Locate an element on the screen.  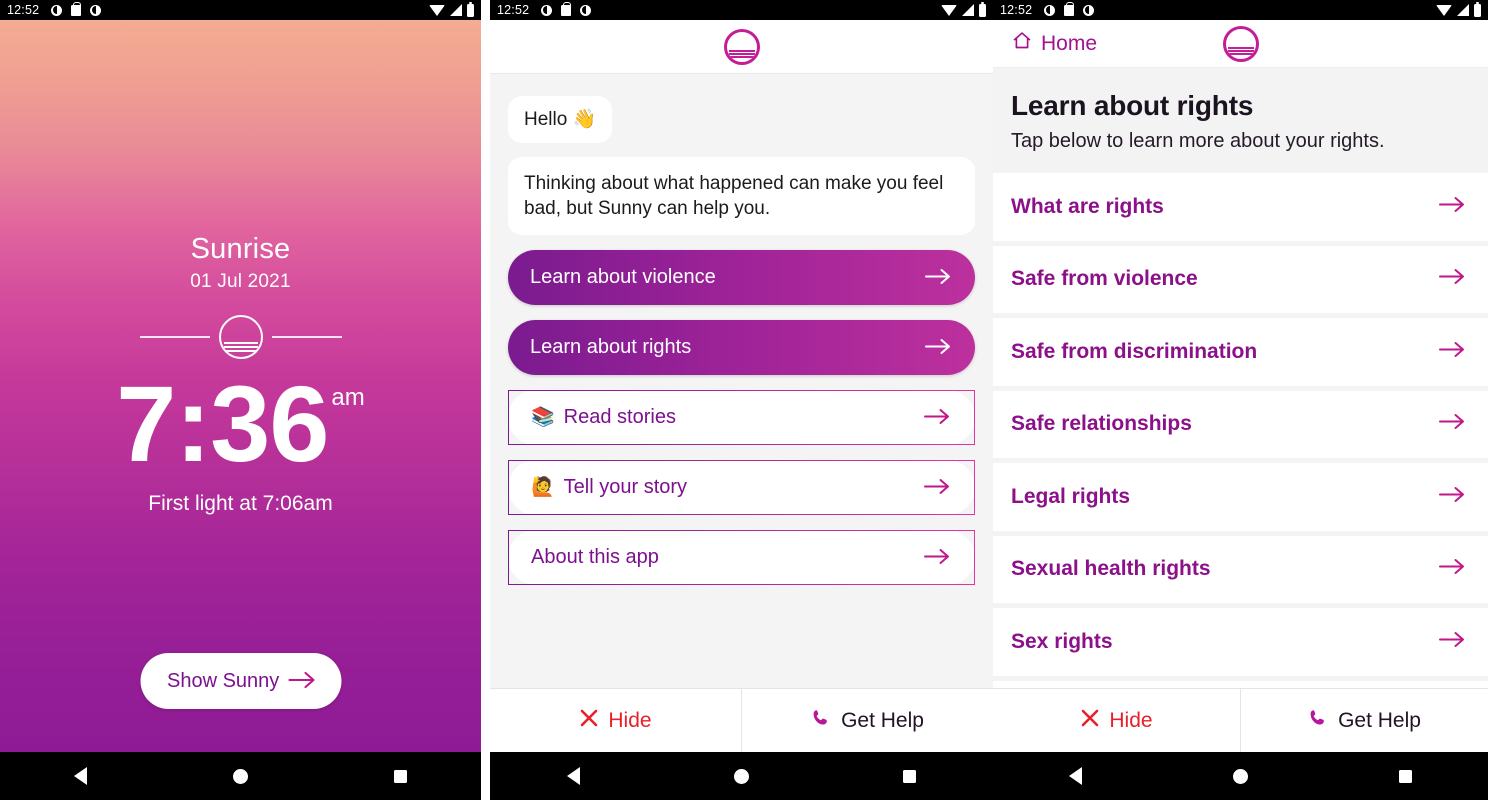
action-read-stories: 📚 Read stories is located at coordinates (741, 418).